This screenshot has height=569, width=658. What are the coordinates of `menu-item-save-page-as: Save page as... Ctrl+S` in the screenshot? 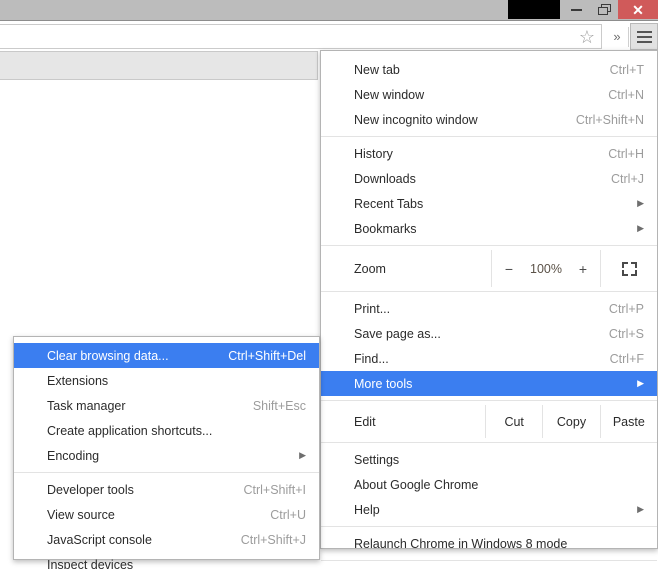 It's located at (489, 333).